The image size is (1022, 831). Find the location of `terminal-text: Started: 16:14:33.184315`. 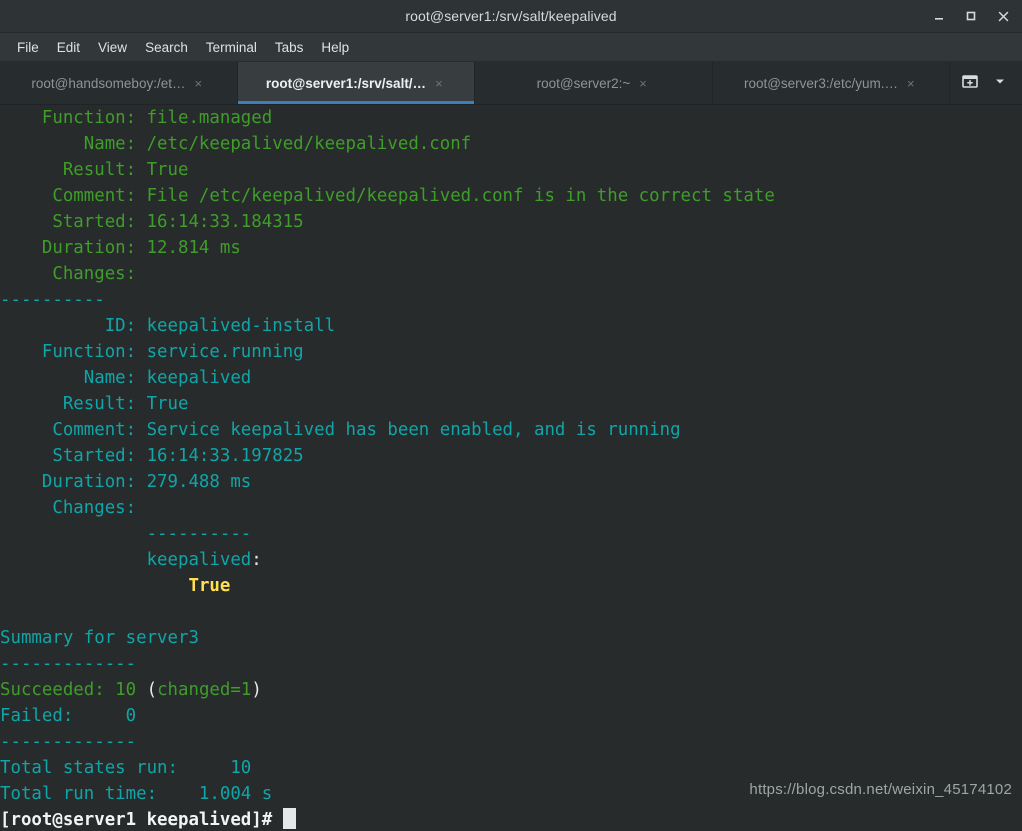

terminal-text: Started: 16:14:33.184315 is located at coordinates (152, 222).